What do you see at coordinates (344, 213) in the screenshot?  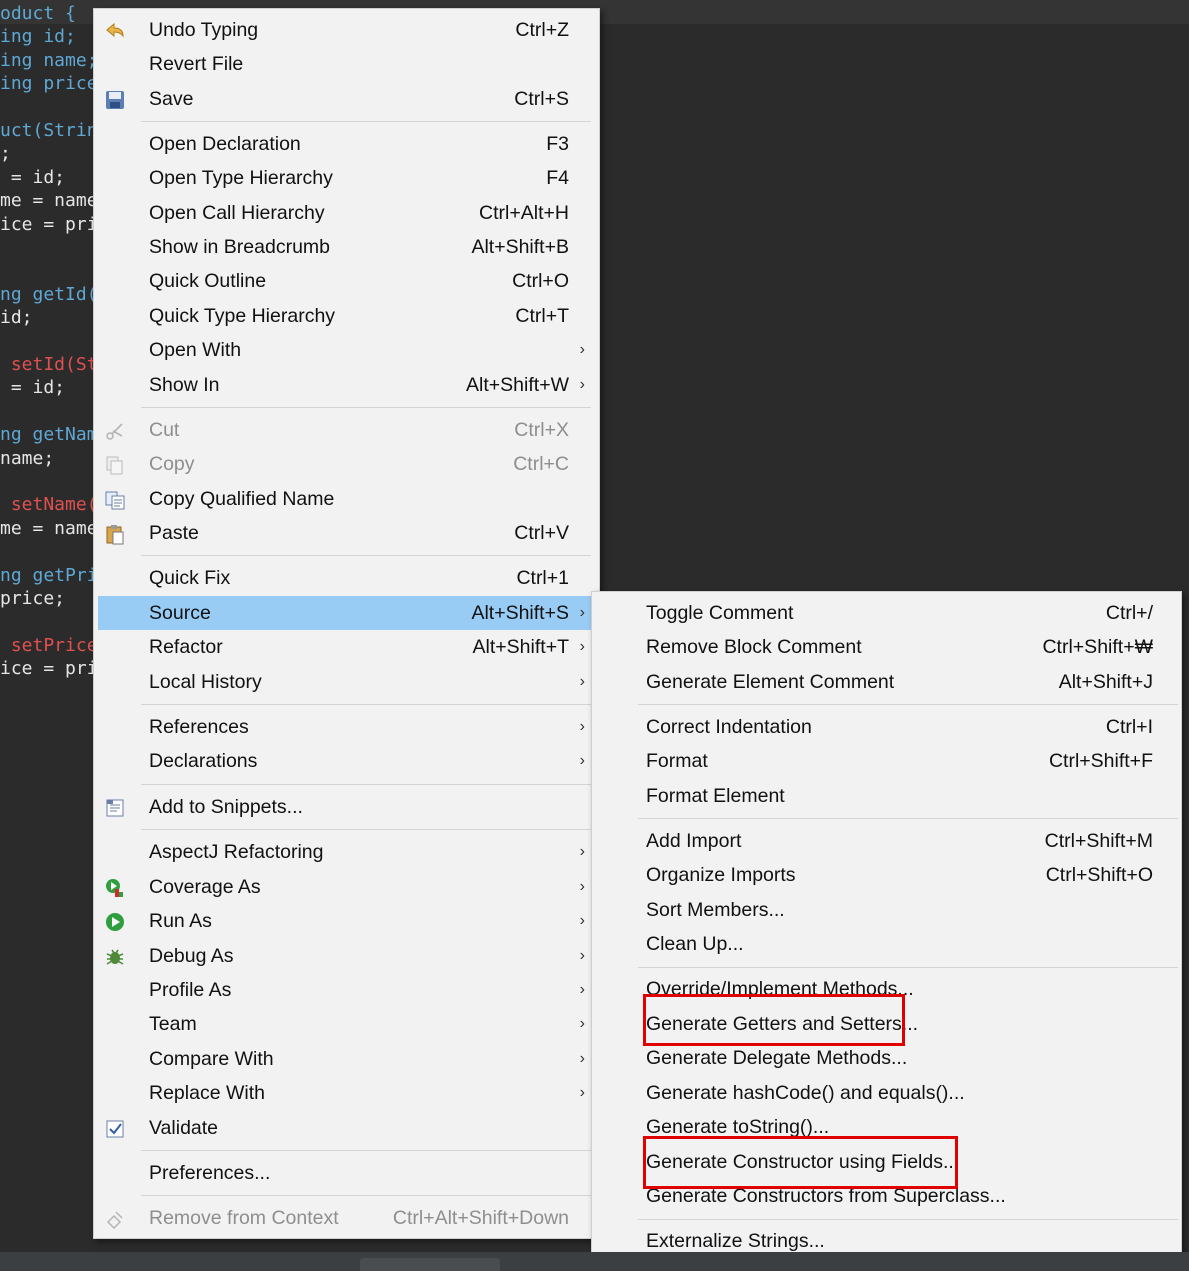 I see `menu-item-open-call-hierarchy: Open Call Hierarchy Ctrl+Alt+H` at bounding box center [344, 213].